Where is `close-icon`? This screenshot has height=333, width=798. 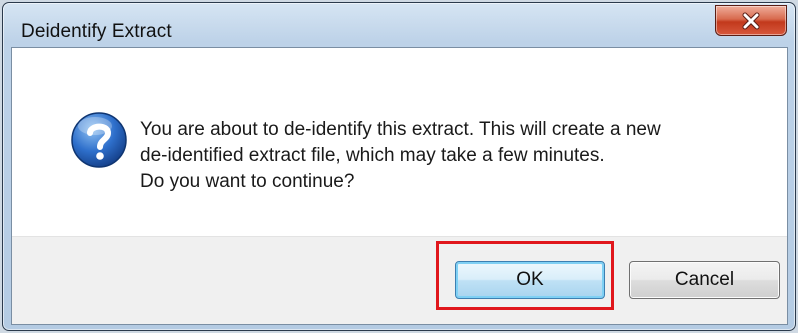 close-icon is located at coordinates (751, 20).